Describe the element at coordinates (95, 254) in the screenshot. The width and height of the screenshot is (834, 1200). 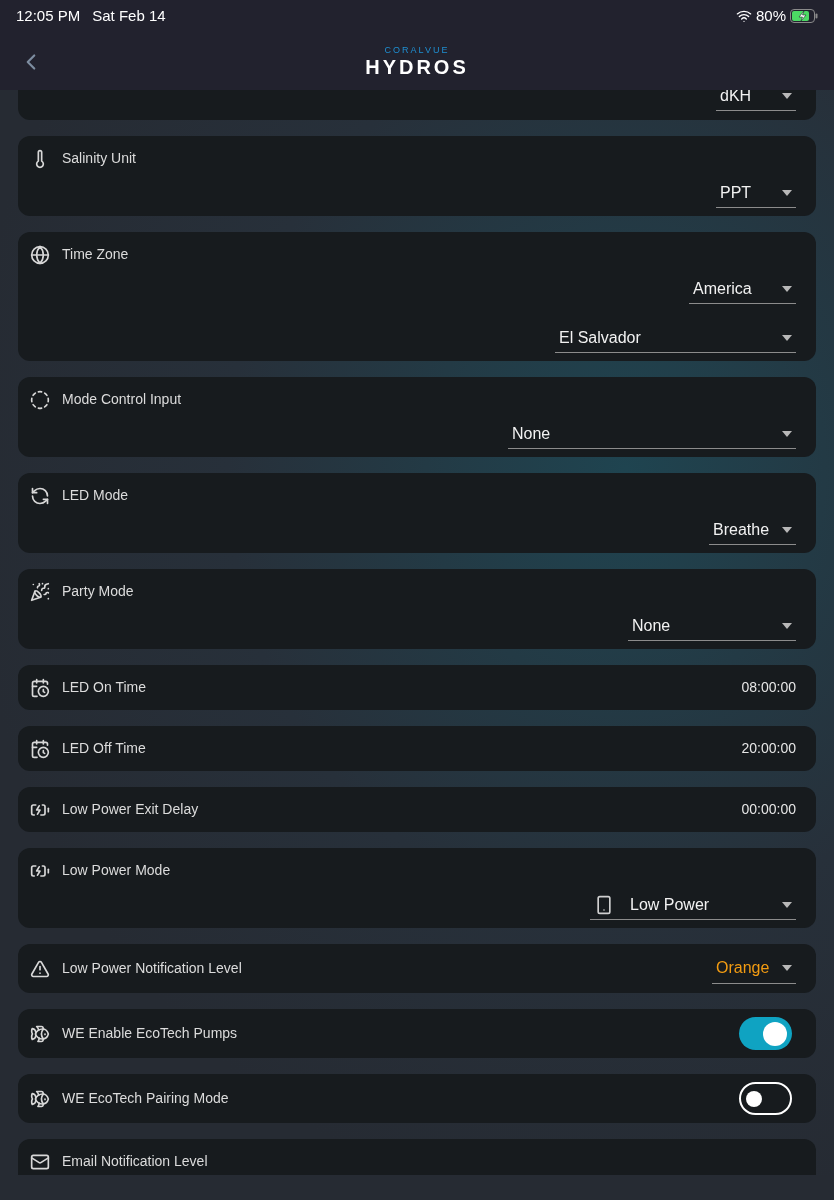
I see `setting-label: Time Zone` at that location.